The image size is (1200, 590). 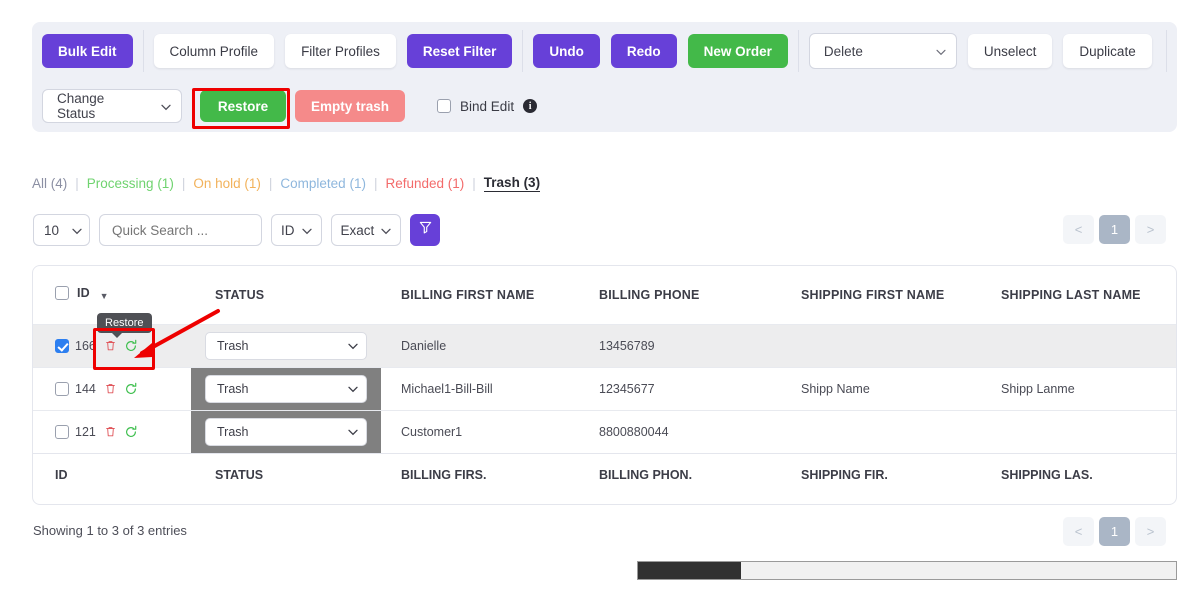 I want to click on empty-trash-button: Empty trash, so click(x=350, y=106).